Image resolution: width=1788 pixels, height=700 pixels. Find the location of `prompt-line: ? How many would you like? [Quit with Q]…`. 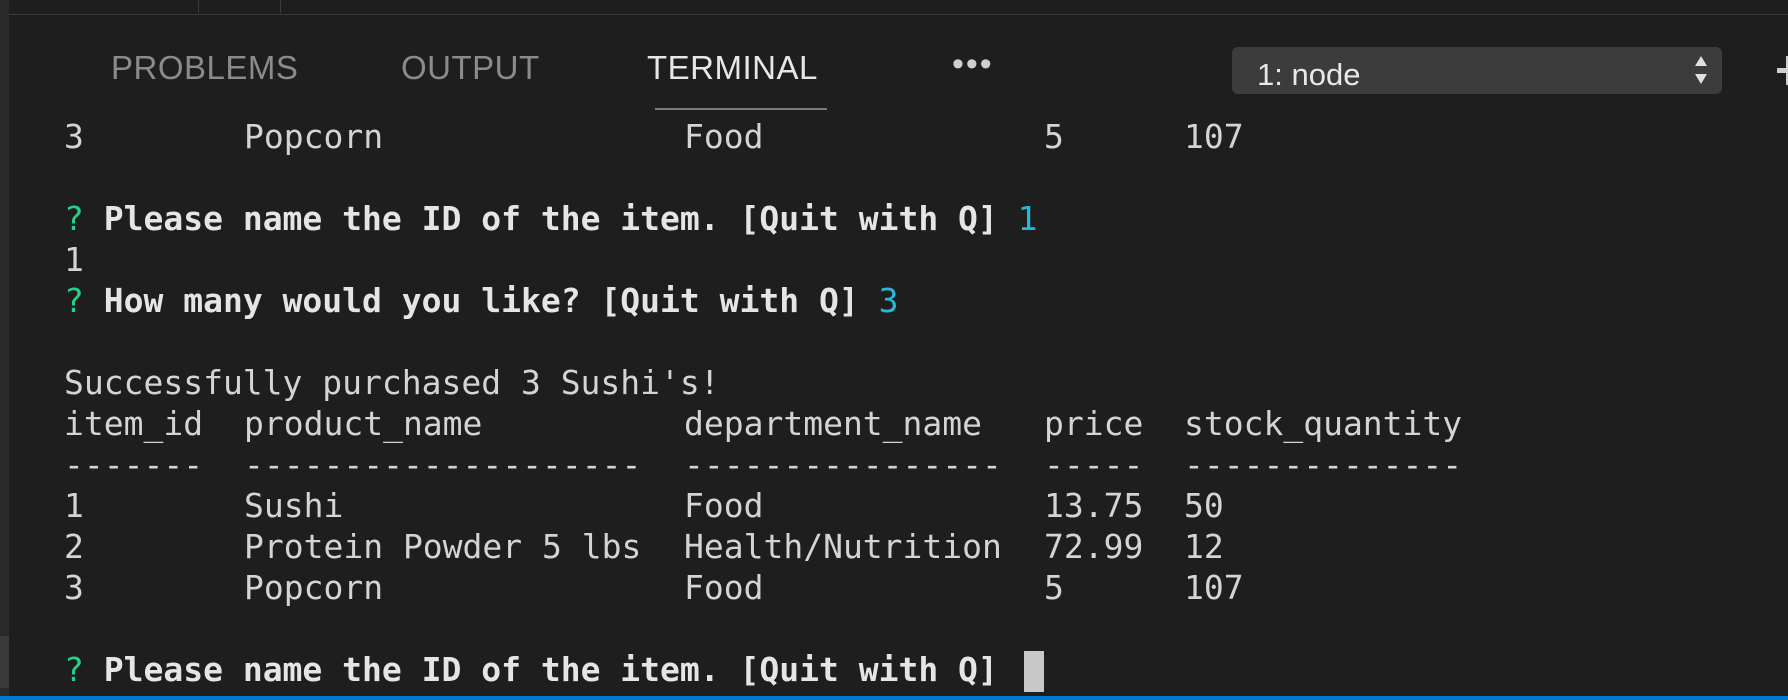

prompt-line: ? How many would you like? [Quit with Q]… is located at coordinates (481, 301).